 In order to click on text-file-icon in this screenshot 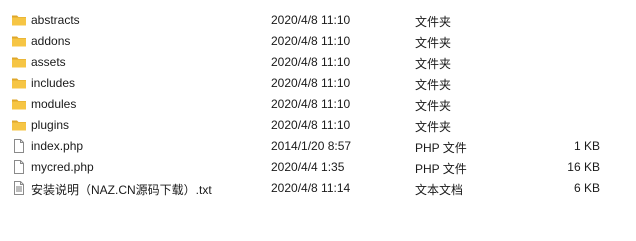, I will do `click(19, 188)`.